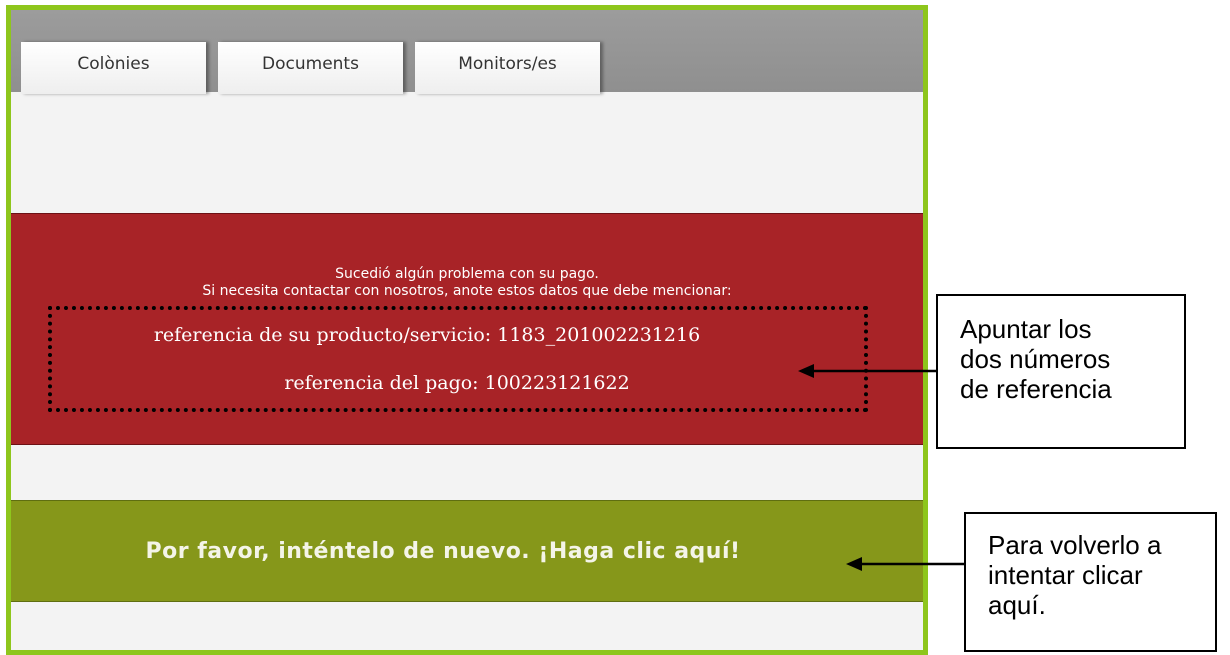 The width and height of the screenshot is (1230, 655). What do you see at coordinates (1017, 605) in the screenshot?
I see `callout-line: aquí.` at bounding box center [1017, 605].